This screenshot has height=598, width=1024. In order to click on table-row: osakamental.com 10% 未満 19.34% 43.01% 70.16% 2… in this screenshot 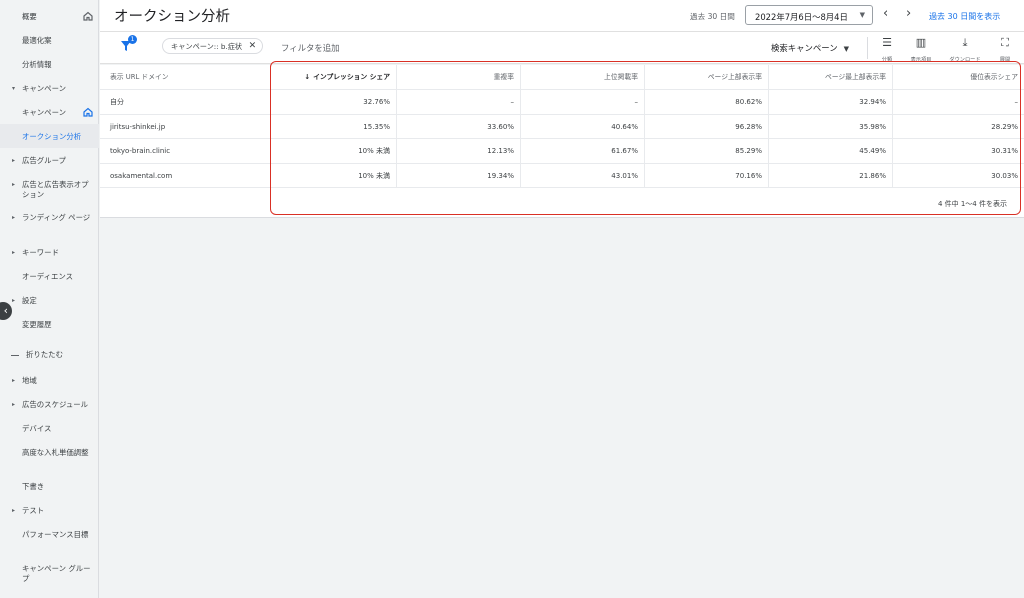, I will do `click(562, 175)`.